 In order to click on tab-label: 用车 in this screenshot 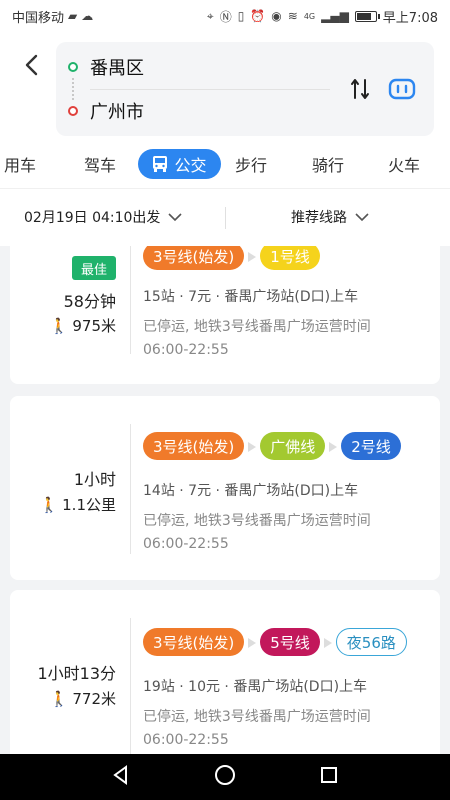, I will do `click(19, 165)`.